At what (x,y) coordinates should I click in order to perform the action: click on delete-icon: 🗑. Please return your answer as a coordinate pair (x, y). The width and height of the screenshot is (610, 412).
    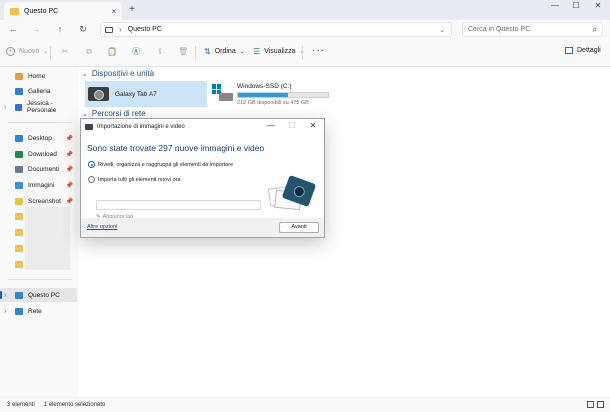
    Looking at the image, I should click on (183, 52).